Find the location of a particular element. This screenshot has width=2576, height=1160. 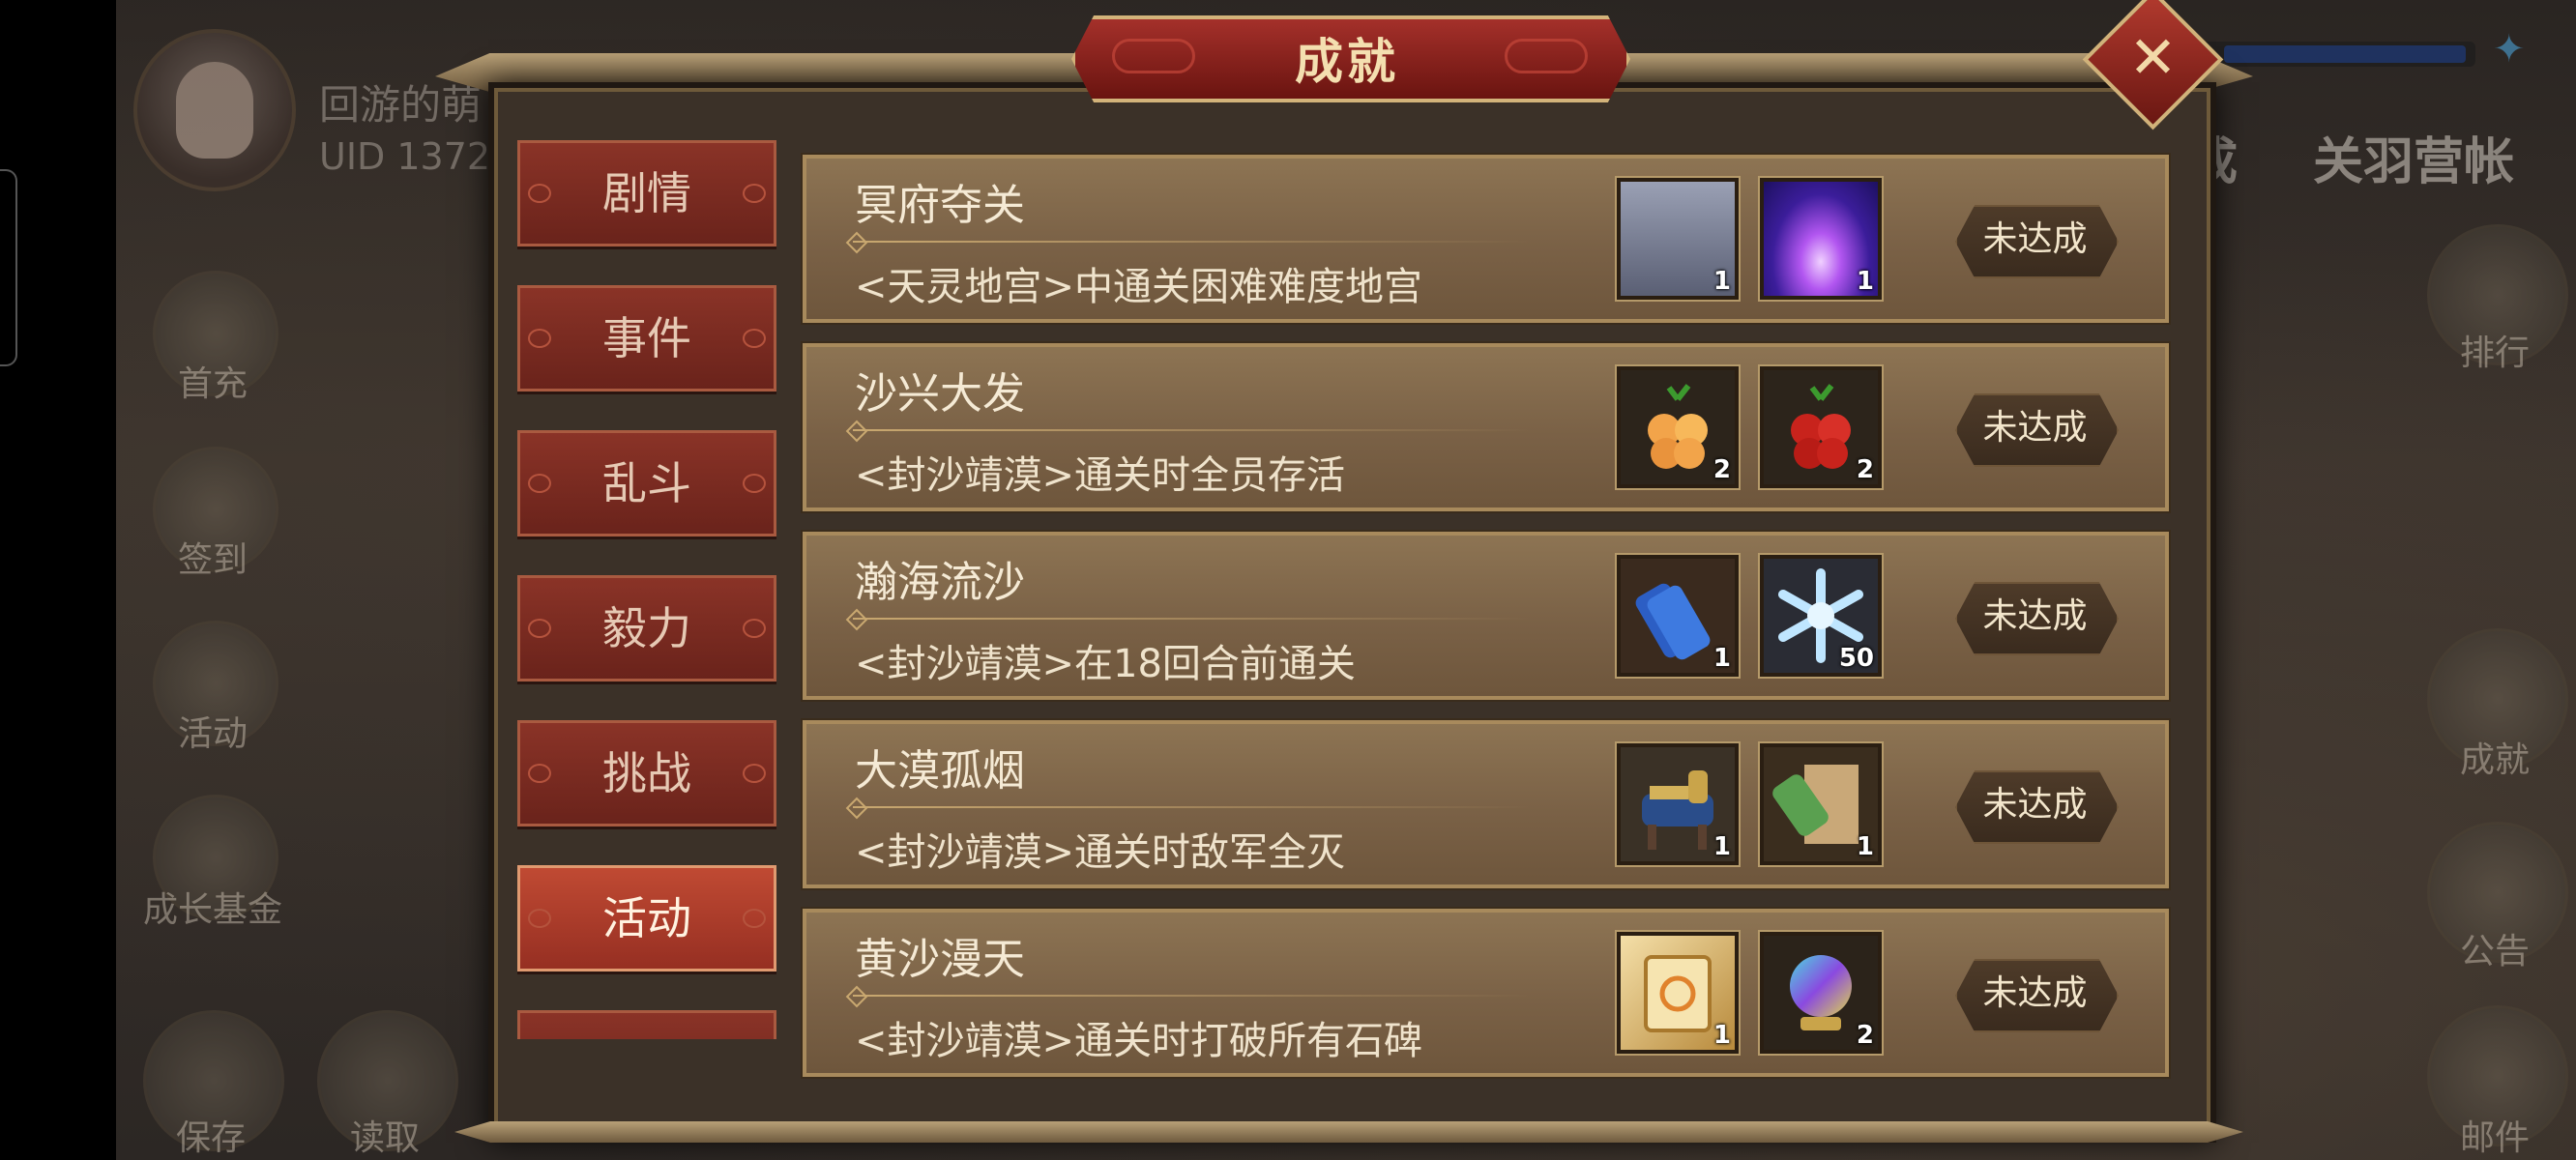

blue-scroll-icon: 1 is located at coordinates (1678, 616).